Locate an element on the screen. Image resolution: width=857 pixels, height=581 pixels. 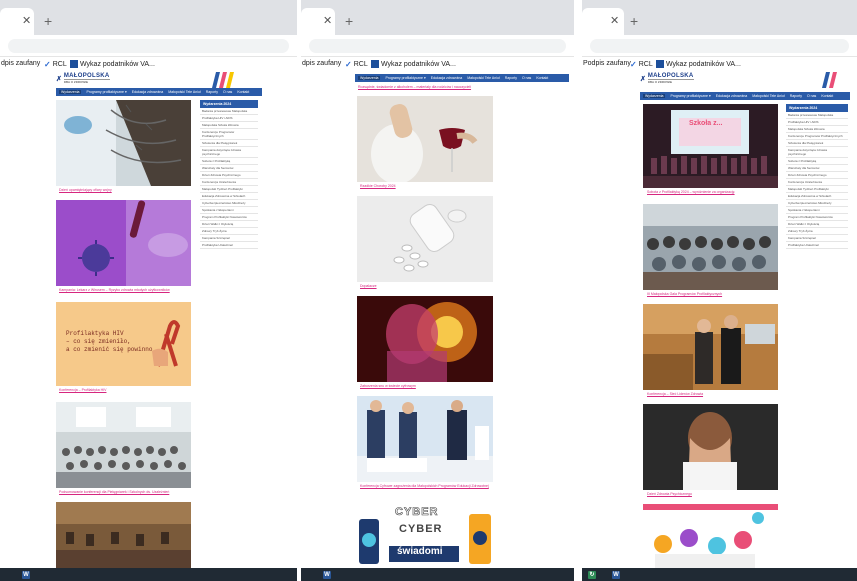
news-card: Konferencja – Sieć Liderów Zdrowia is located at coordinates (710, 352).